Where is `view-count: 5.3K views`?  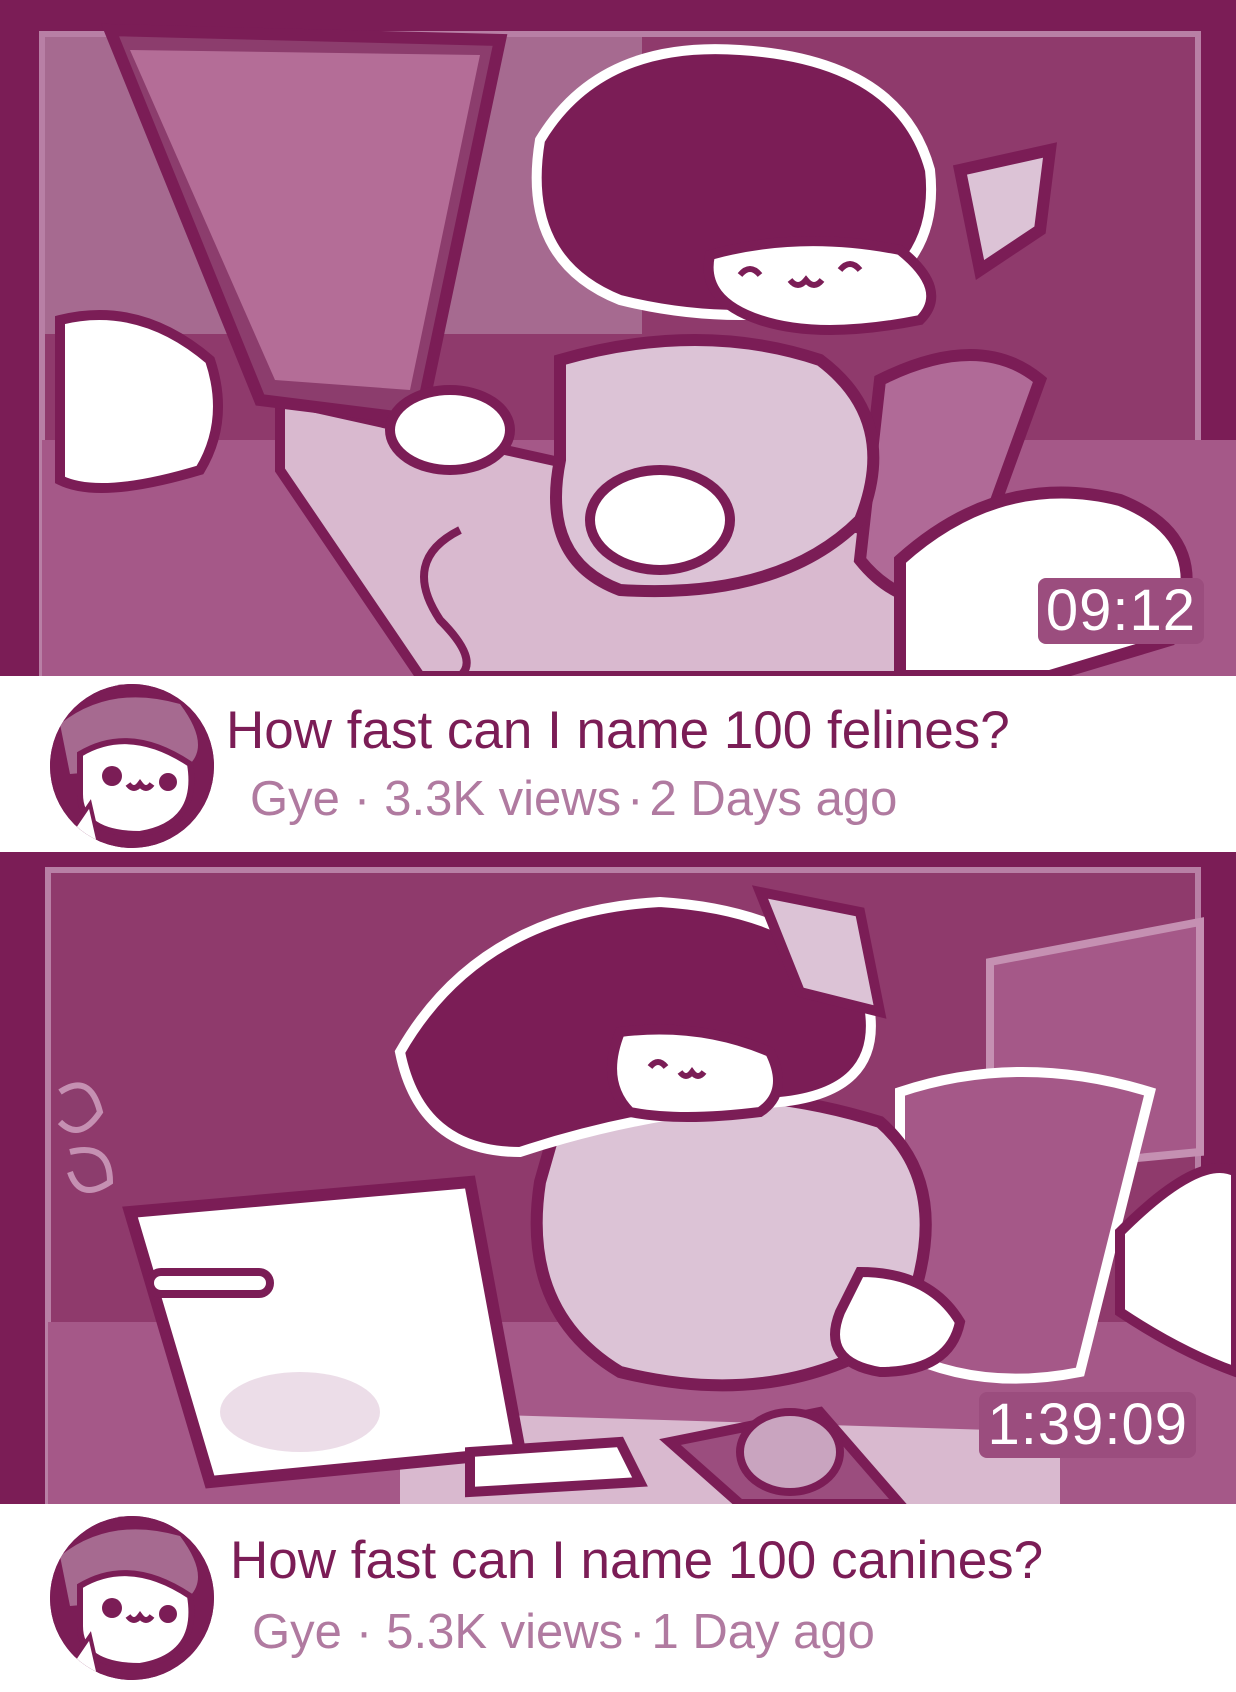
view-count: 5.3K views is located at coordinates (505, 1632).